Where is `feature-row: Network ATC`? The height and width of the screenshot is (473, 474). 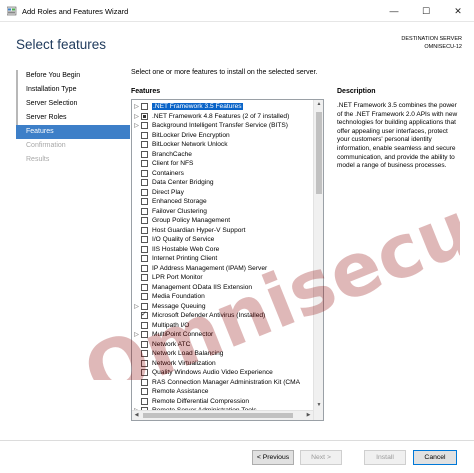 feature-row: Network ATC is located at coordinates (222, 345).